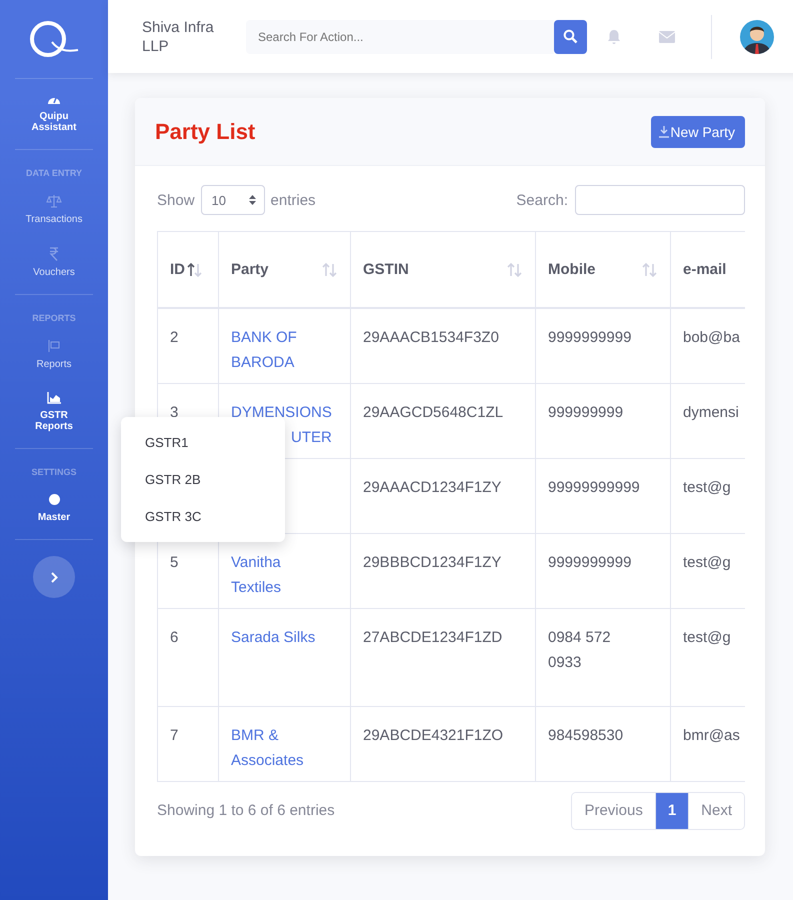  What do you see at coordinates (54, 509) in the screenshot?
I see `nav-item: Master` at bounding box center [54, 509].